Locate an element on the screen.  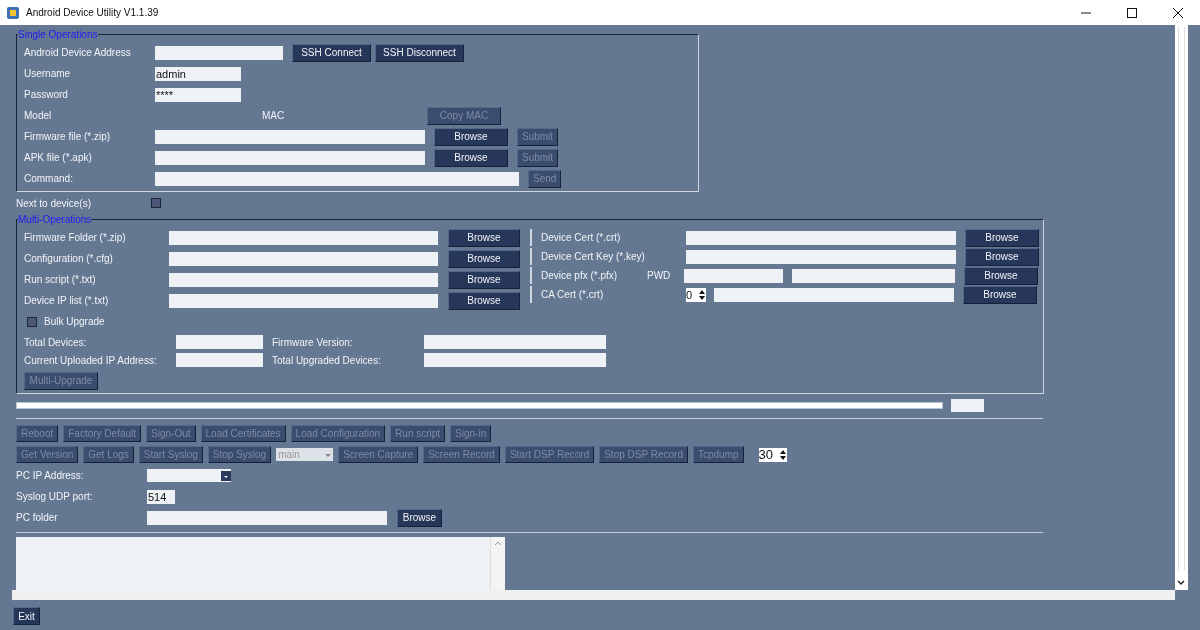
command-field is located at coordinates (337, 178).